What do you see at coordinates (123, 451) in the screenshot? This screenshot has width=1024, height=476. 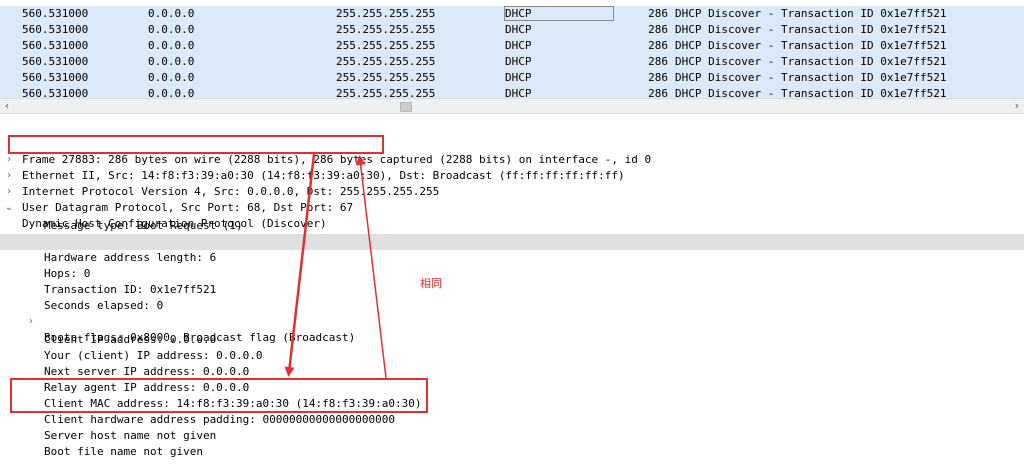 I see `field-boot-file: Boot file name not given` at bounding box center [123, 451].